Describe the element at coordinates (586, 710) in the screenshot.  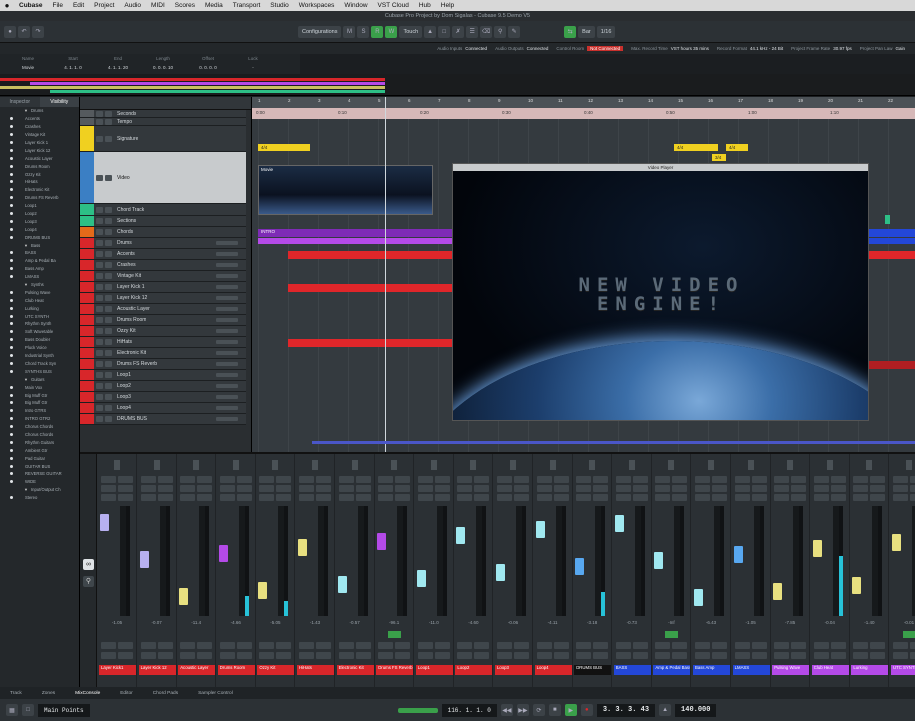
I see `record-icon: ●` at that location.